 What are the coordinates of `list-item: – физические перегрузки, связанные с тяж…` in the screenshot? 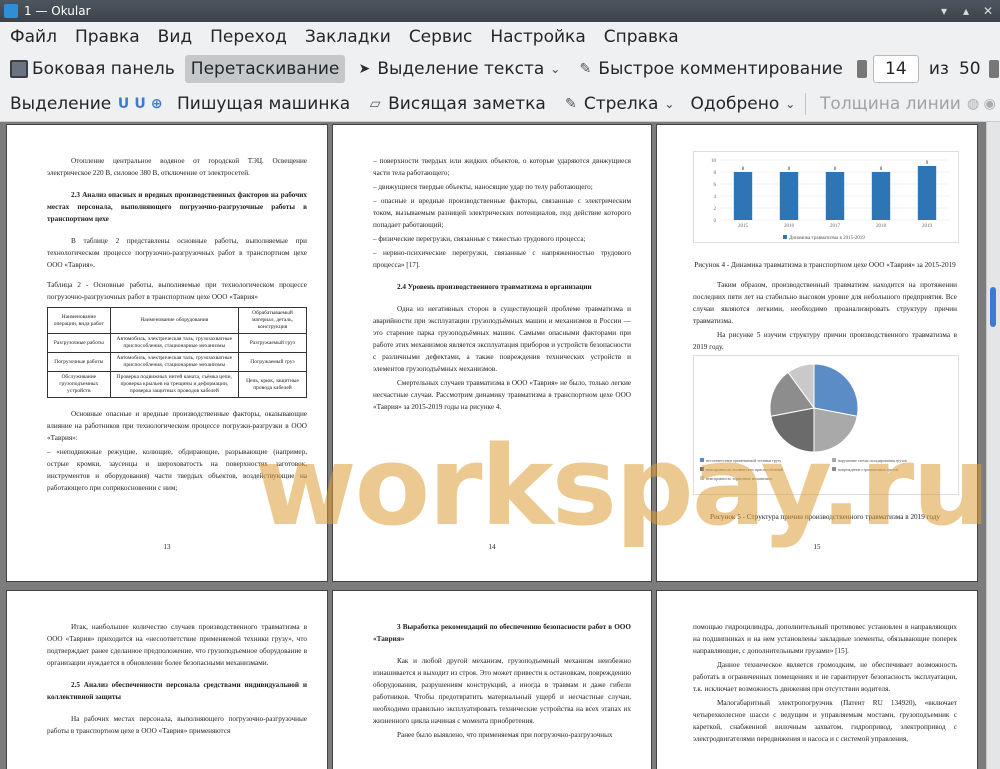 It's located at (479, 239).